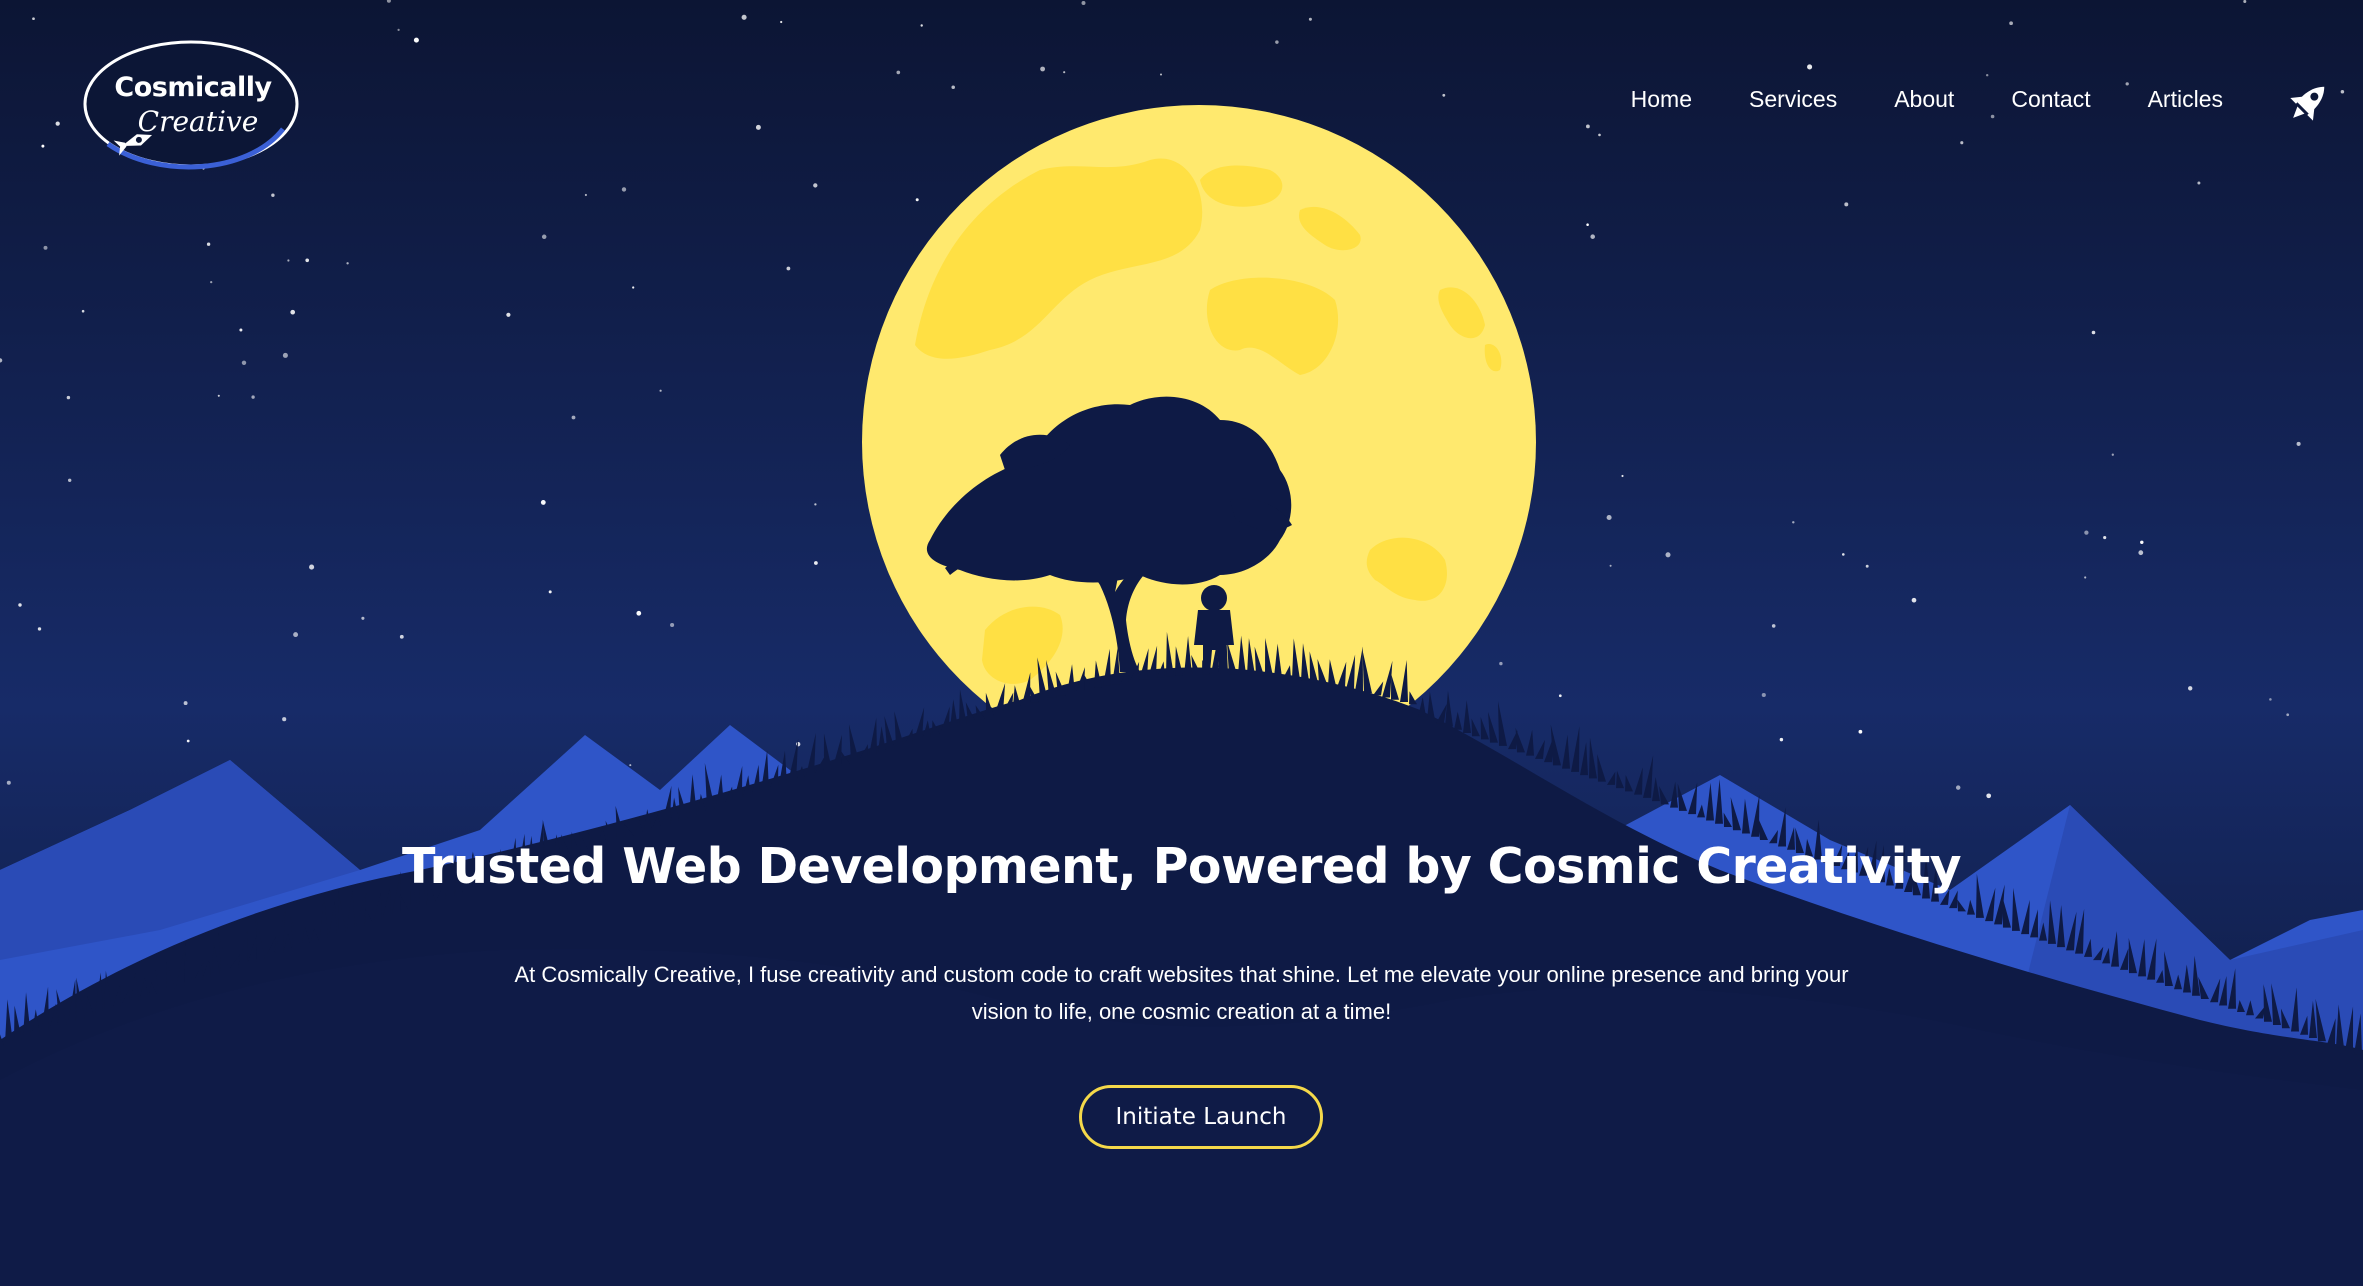 The width and height of the screenshot is (2363, 1286). Describe the element at coordinates (1661, 100) in the screenshot. I see `nav-home: Home` at that location.